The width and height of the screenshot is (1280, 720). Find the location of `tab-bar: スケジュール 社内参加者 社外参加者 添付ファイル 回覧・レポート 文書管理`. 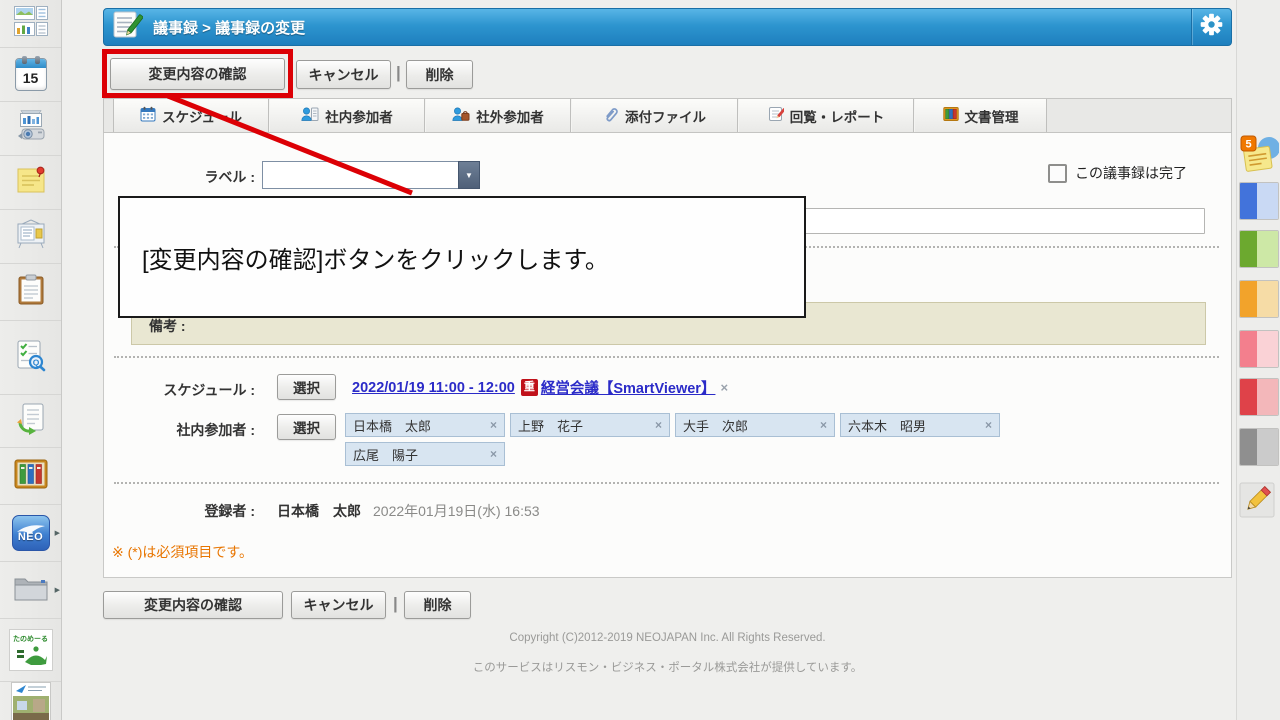

tab-bar: スケジュール 社内参加者 社外参加者 添付ファイル 回覧・レポート 文書管理 is located at coordinates (667, 115).